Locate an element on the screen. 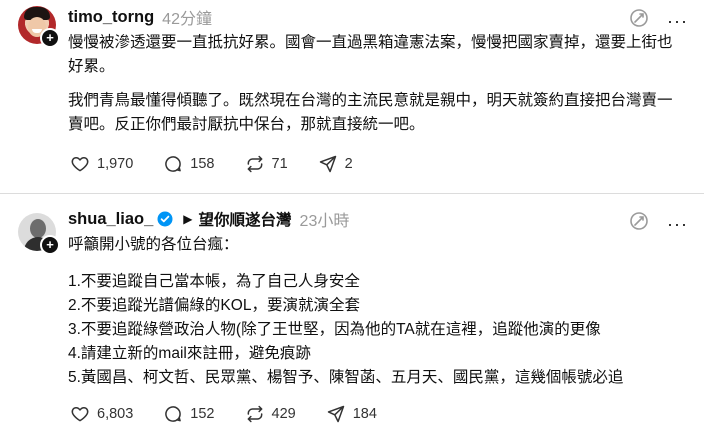  post-actions: 1,970 158 71 2 is located at coordinates (226, 164).